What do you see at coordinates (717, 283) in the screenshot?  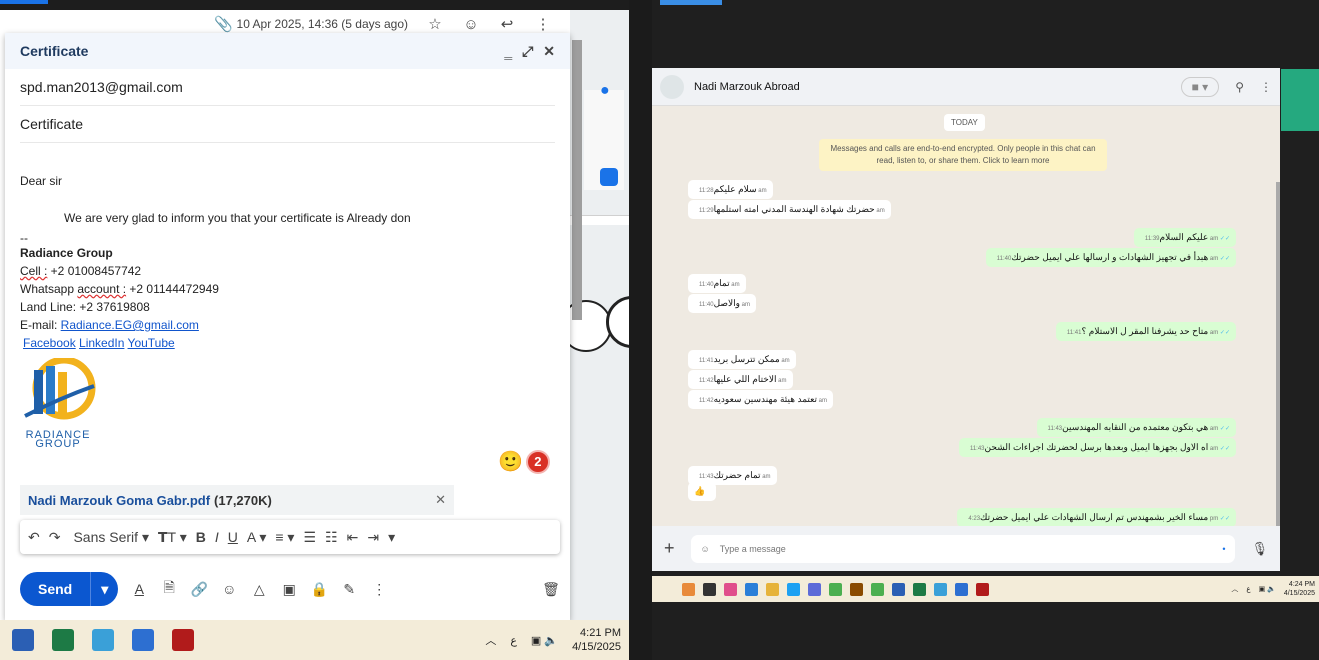 I see `message-bubble: تمام11:40 am` at bounding box center [717, 283].